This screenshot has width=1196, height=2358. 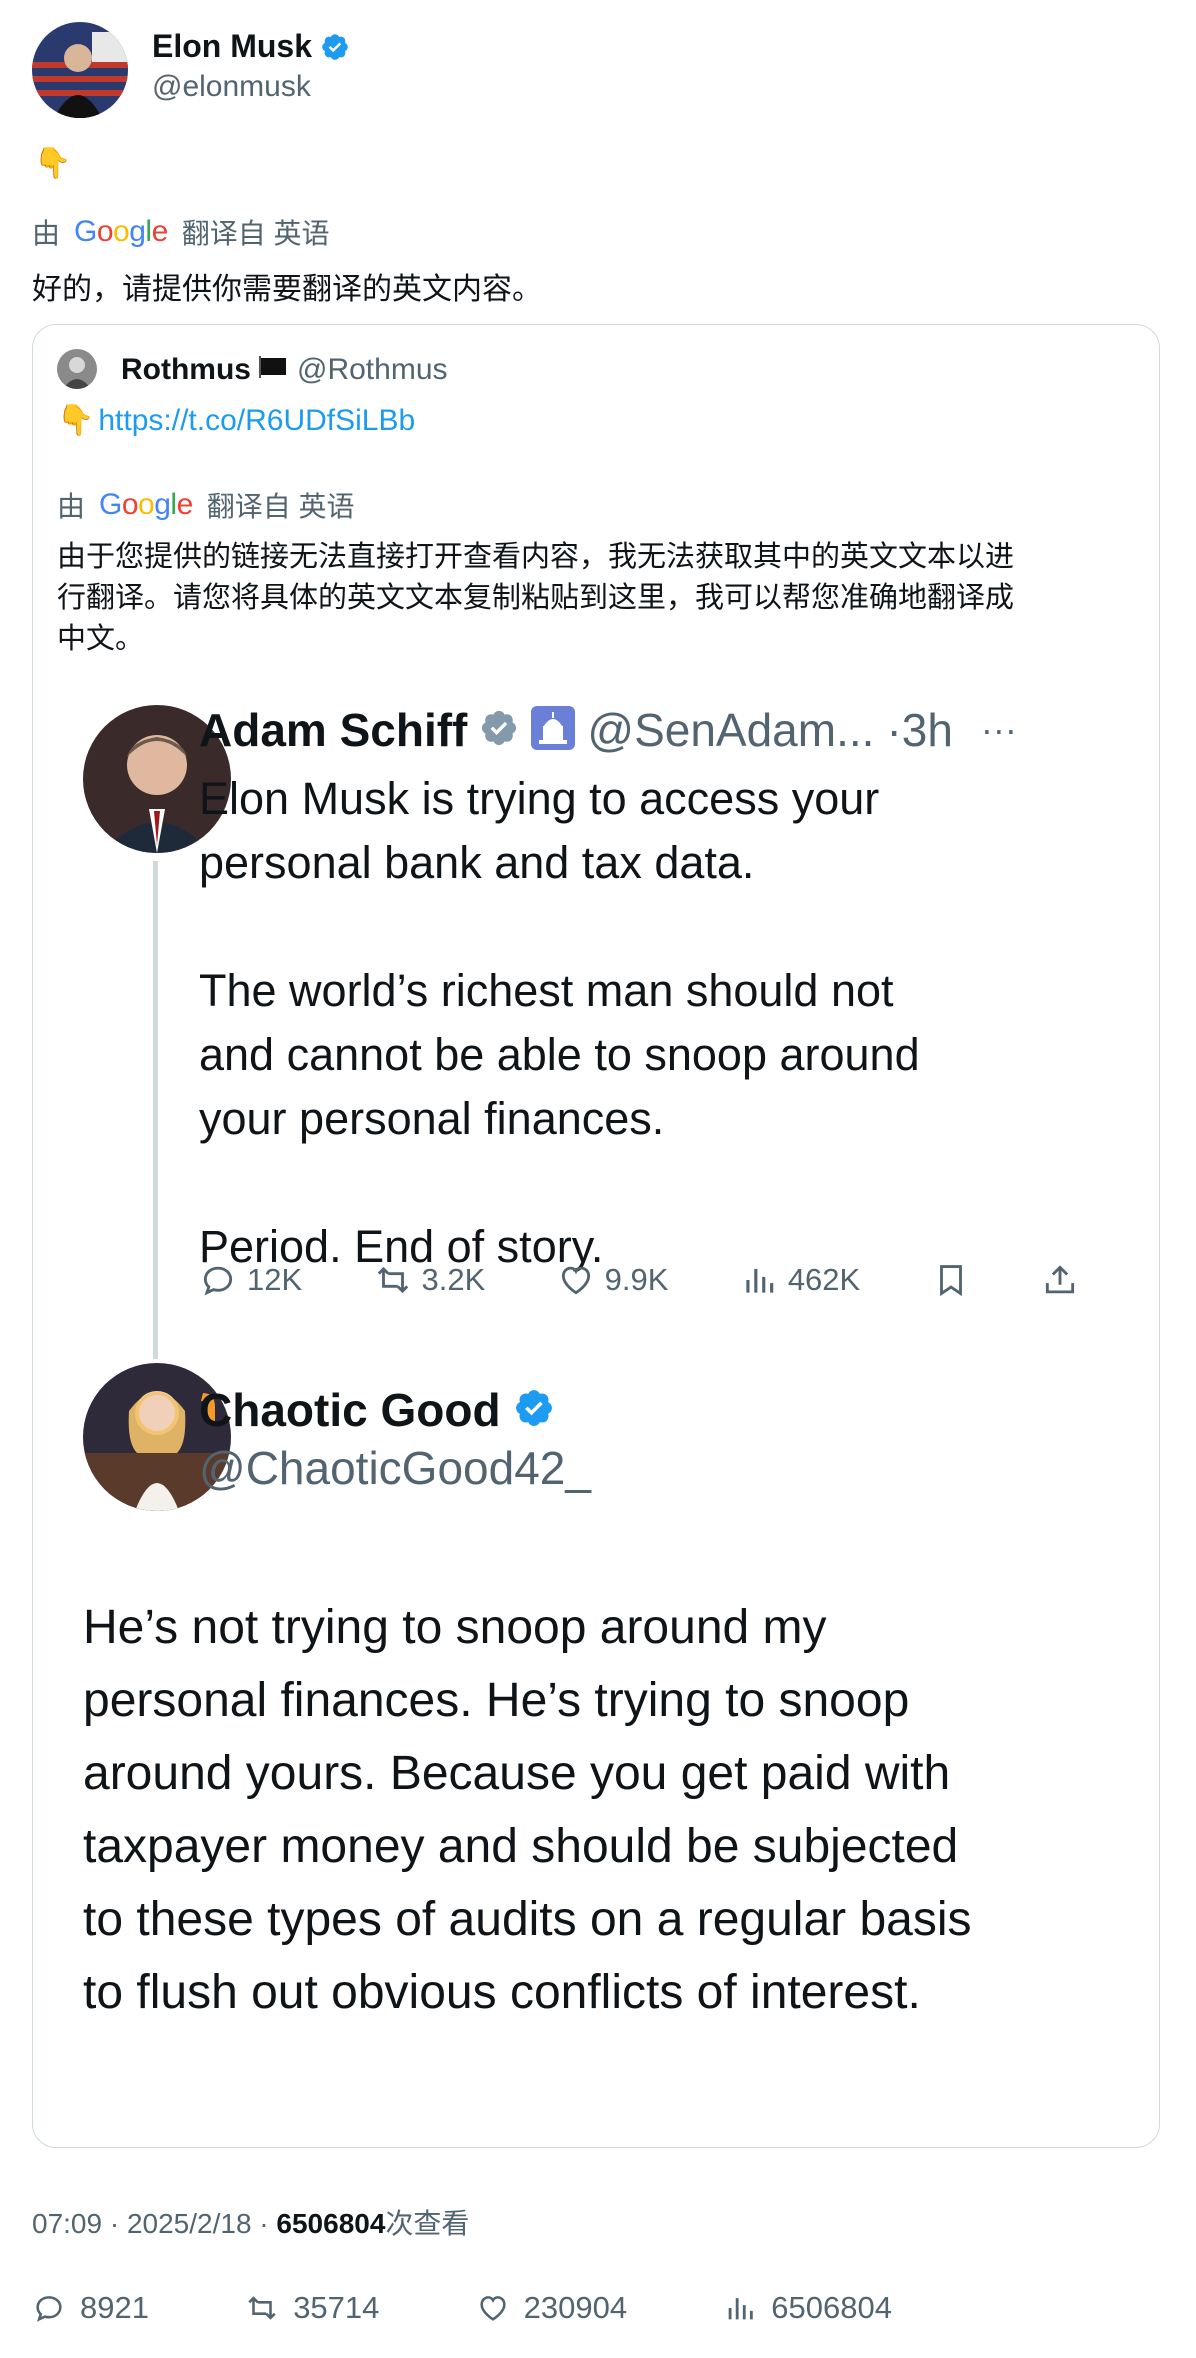 What do you see at coordinates (395, 1468) in the screenshot?
I see `post2-handle: @ChaoticGood42_` at bounding box center [395, 1468].